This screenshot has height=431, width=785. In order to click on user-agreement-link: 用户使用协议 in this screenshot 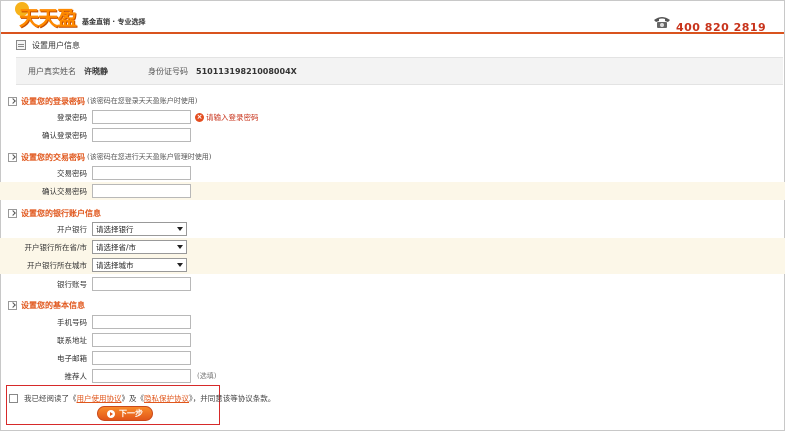, I will do `click(99, 398)`.